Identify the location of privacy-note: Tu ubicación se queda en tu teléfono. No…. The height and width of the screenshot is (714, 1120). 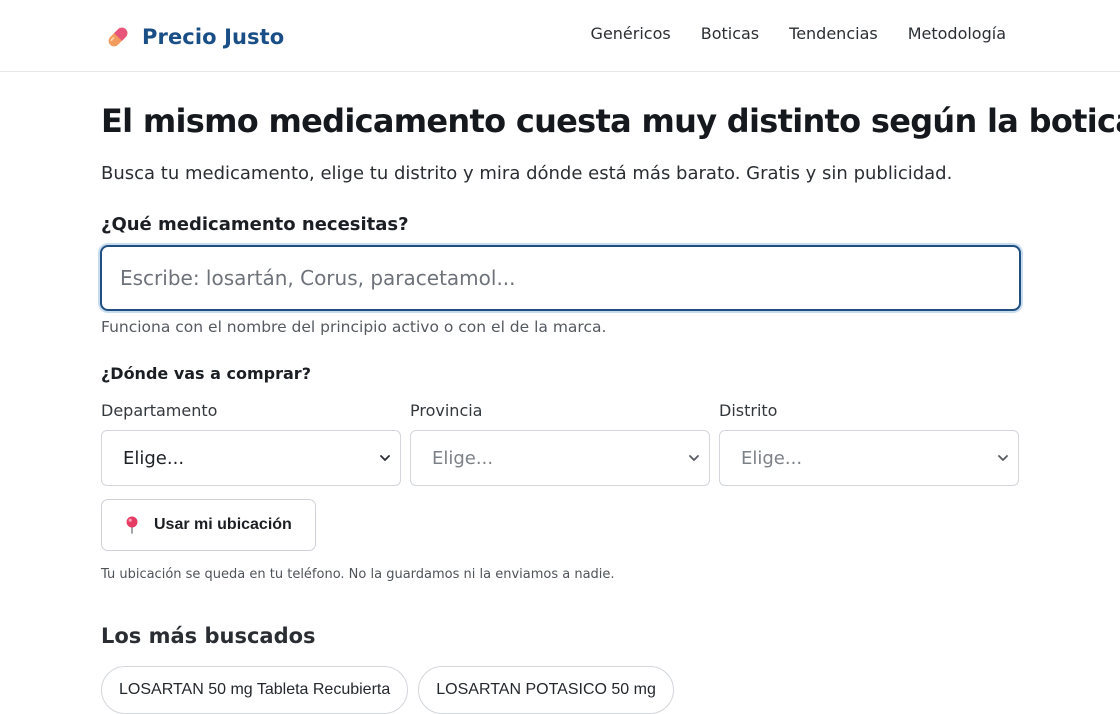
(358, 574).